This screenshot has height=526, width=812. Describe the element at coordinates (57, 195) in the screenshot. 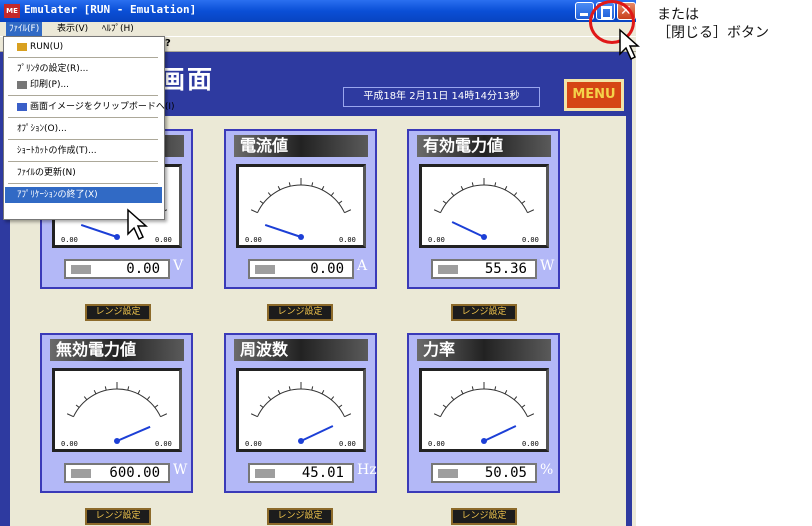

I see `menu-item-label: ｱﾌﾟﾘｹｰｼｮﾝの終了(X)` at that location.